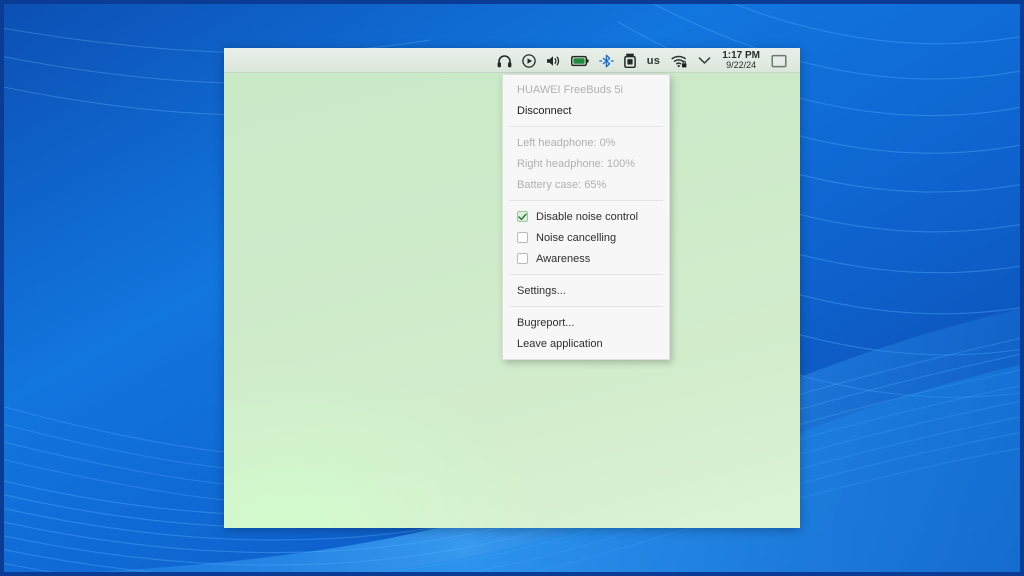  Describe the element at coordinates (522, 216) in the screenshot. I see `checkbox-disable-noise-control` at that location.